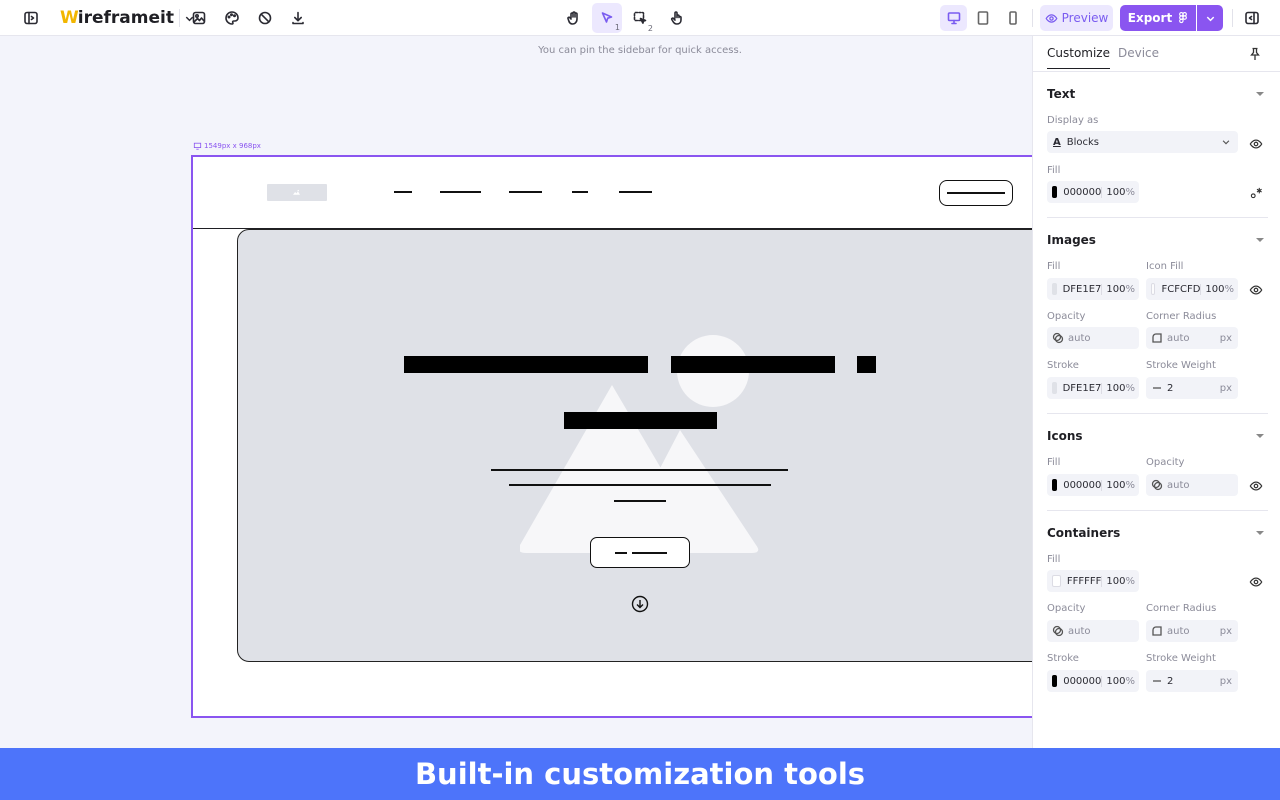 The height and width of the screenshot is (800, 1280). What do you see at coordinates (1054, 462) in the screenshot?
I see `icons-fill-label: Fill` at bounding box center [1054, 462].